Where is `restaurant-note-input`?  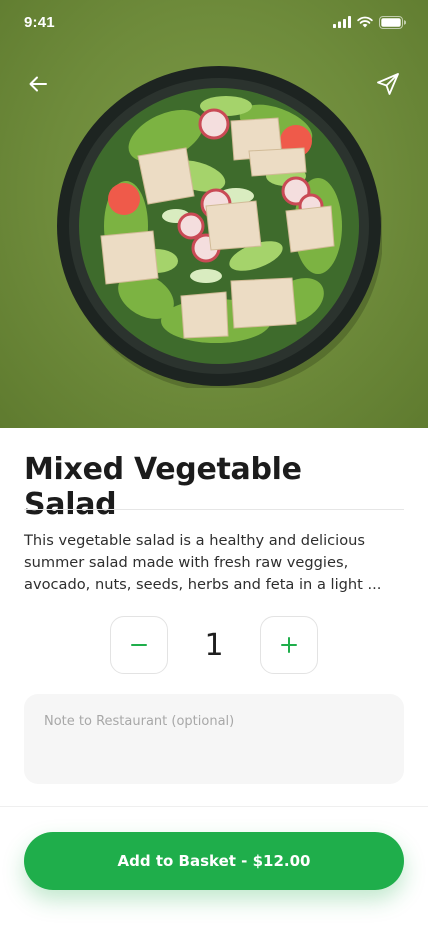
restaurant-note-input is located at coordinates (214, 739).